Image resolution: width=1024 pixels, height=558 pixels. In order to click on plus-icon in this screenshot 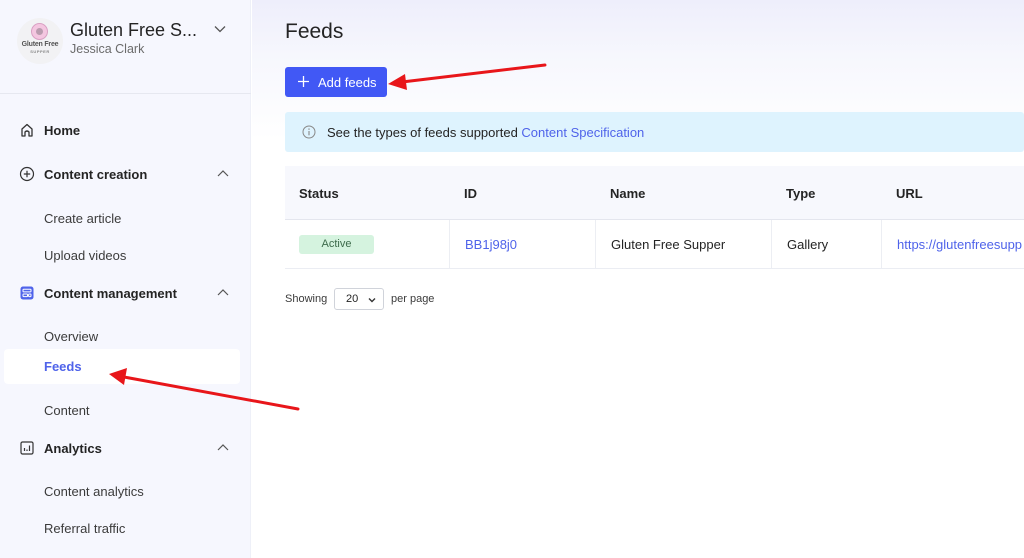, I will do `click(303, 81)`.